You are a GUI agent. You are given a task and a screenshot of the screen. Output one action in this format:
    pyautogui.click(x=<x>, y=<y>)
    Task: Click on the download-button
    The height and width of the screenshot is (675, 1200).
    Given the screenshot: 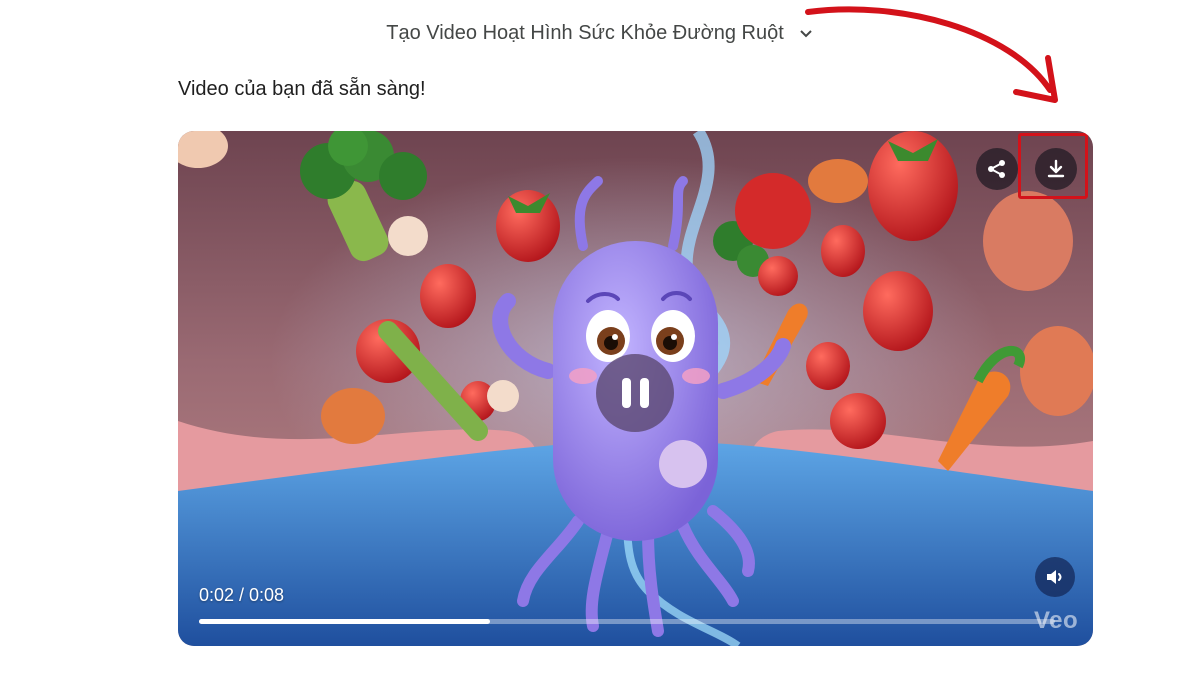 What is the action you would take?
    pyautogui.click(x=1056, y=169)
    